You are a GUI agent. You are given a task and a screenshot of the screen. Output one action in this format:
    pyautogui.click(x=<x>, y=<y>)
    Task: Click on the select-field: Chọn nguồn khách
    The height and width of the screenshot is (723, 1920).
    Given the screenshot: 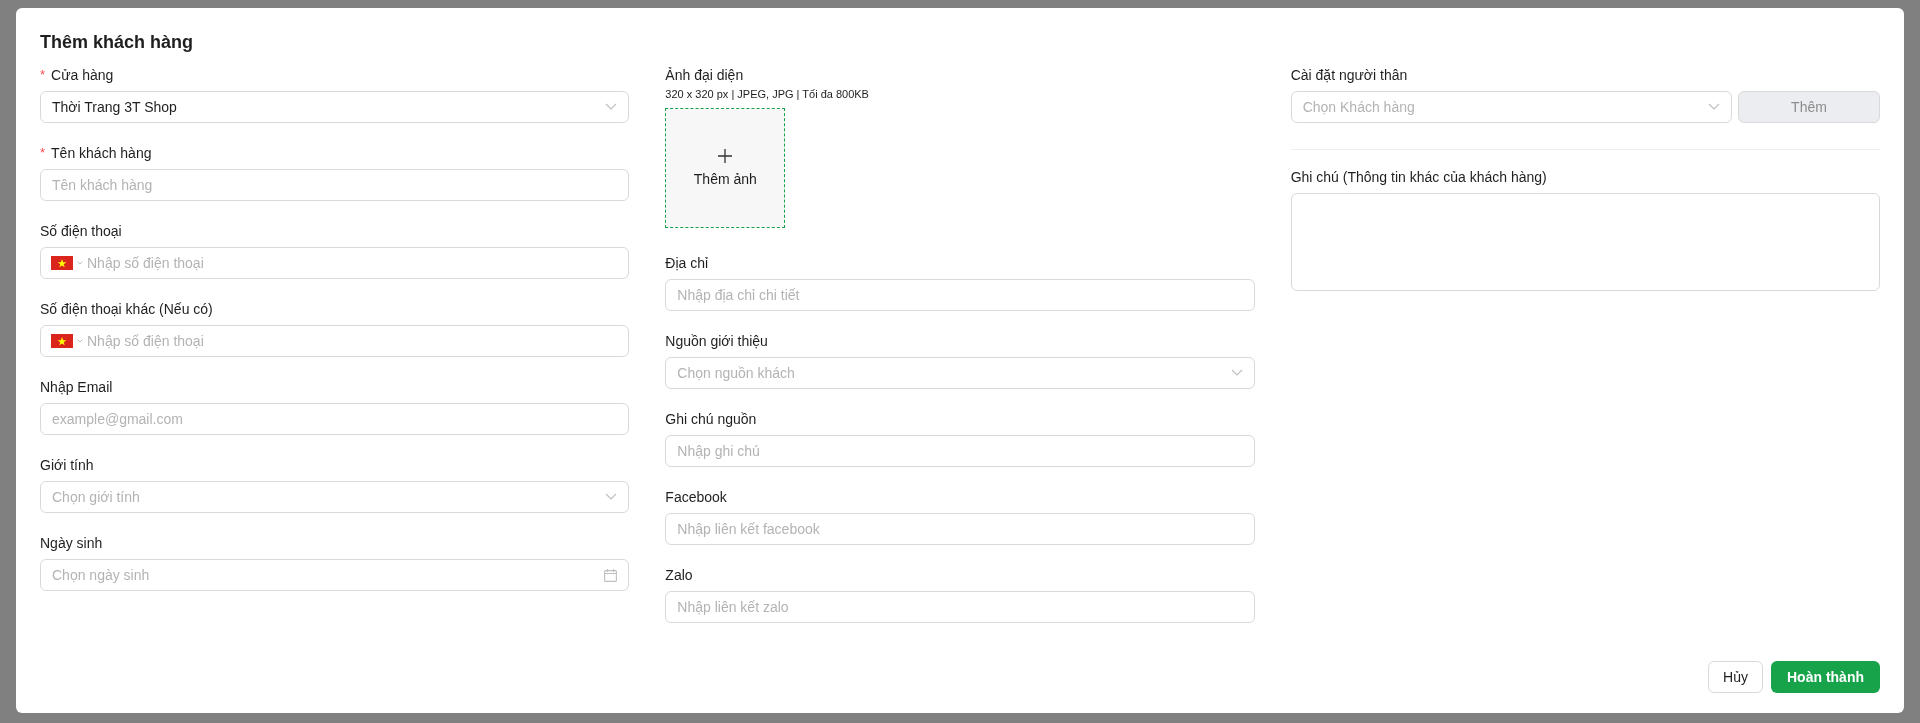 What is the action you would take?
    pyautogui.click(x=960, y=373)
    